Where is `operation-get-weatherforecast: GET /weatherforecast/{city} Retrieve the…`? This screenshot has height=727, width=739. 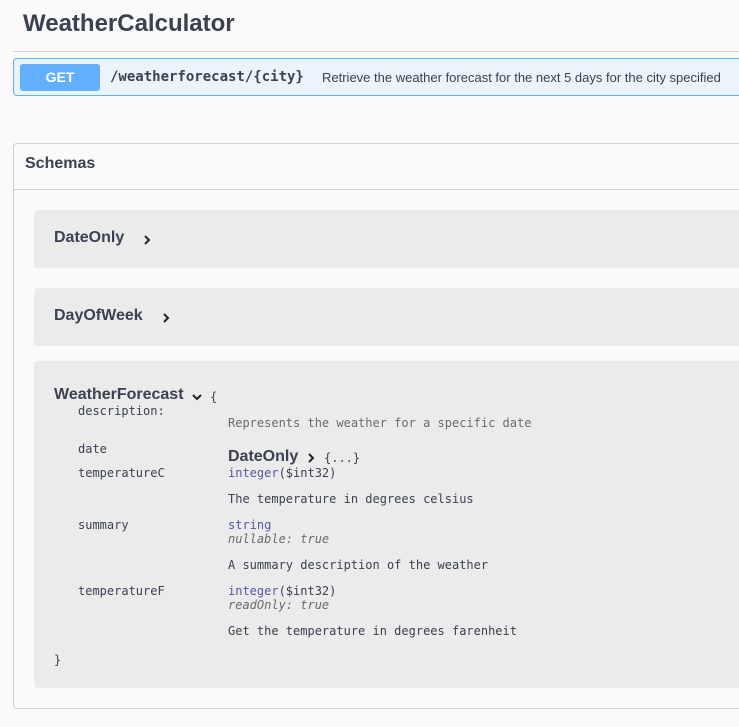
operation-get-weatherforecast: GET /weatherforecast/{city} Retrieve the… is located at coordinates (376, 77).